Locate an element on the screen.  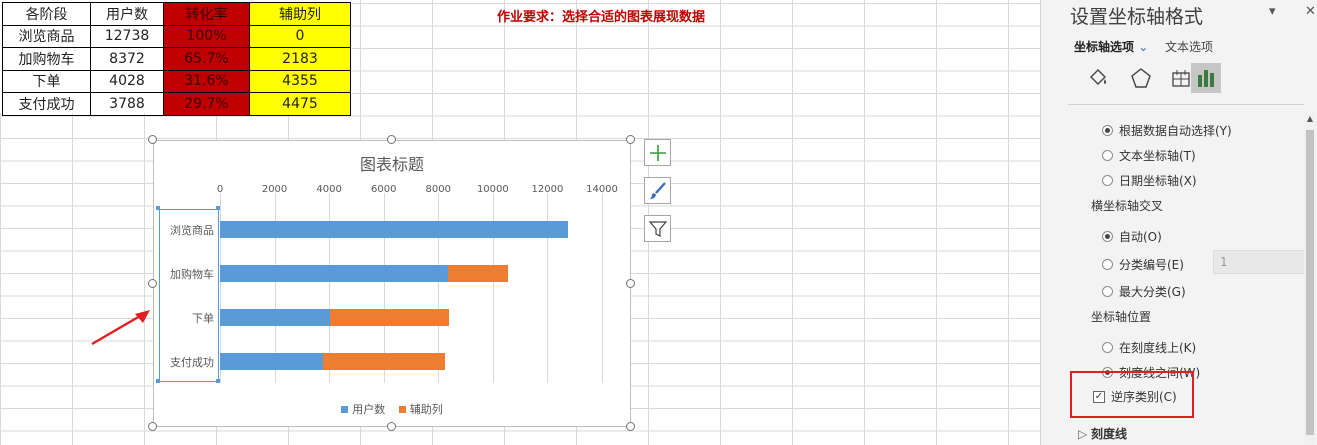
table-cell: 65.7% is located at coordinates (206, 59).